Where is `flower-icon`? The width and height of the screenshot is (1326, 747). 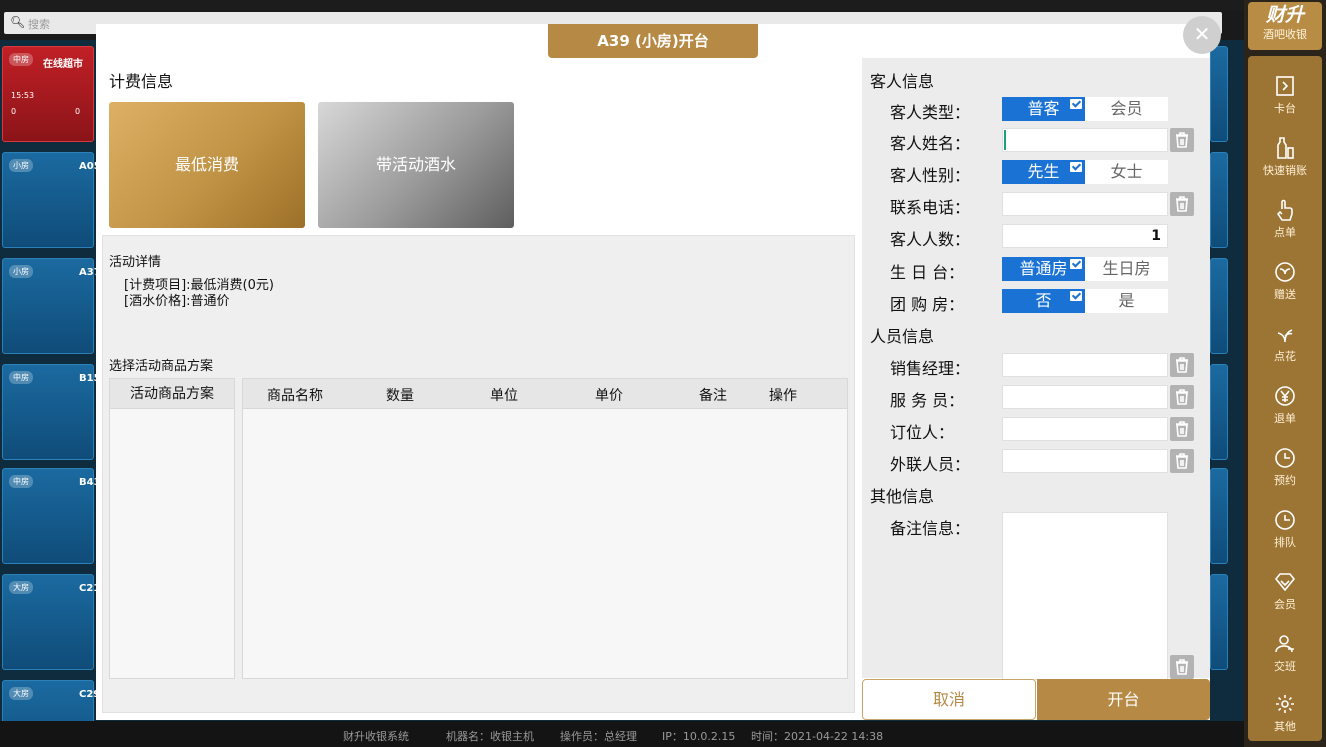
flower-icon is located at coordinates (1285, 336).